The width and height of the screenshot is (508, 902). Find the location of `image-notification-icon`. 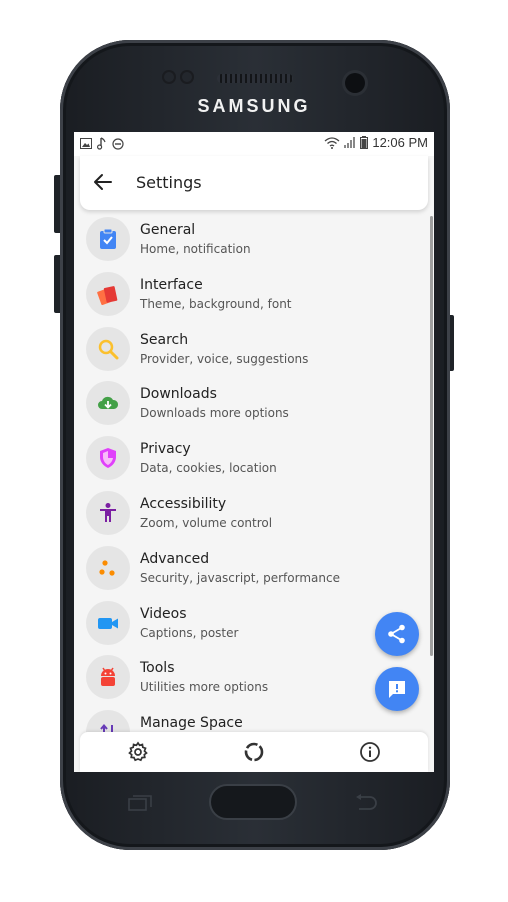

image-notification-icon is located at coordinates (86, 143).